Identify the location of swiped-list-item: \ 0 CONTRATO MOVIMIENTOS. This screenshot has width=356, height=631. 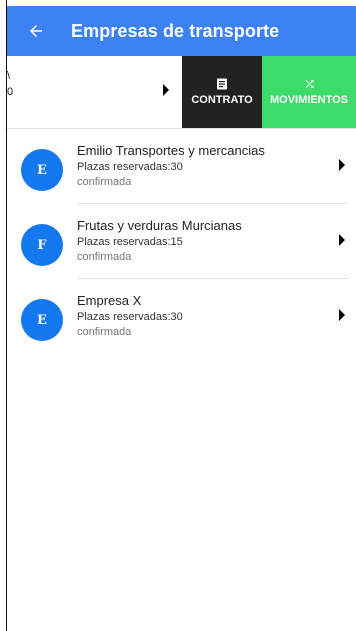
(181, 92).